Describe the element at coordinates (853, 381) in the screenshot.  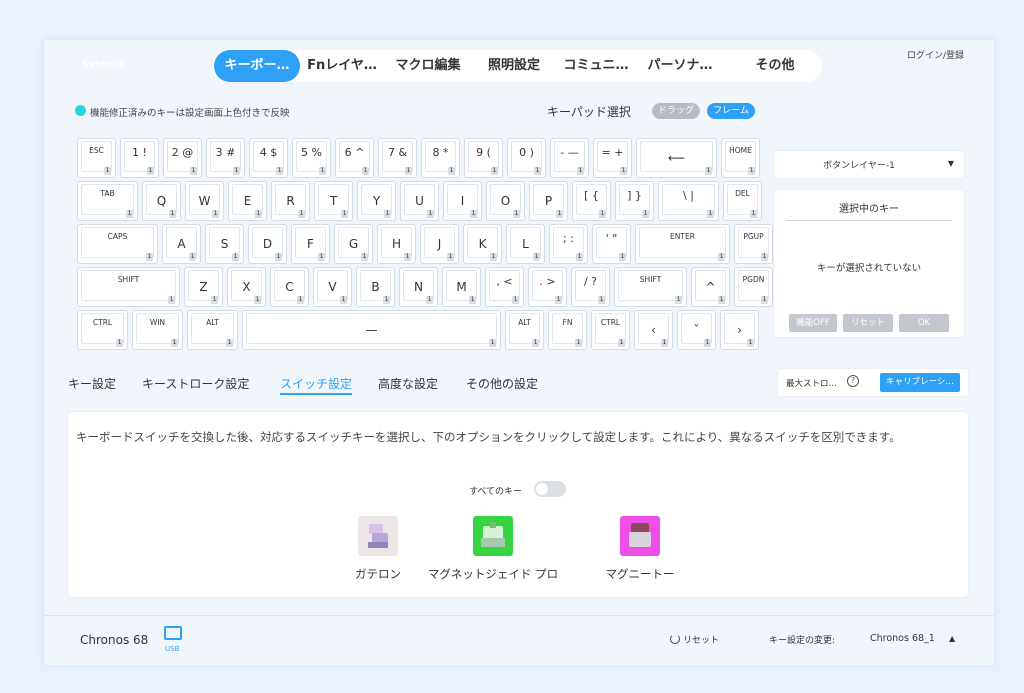
I see `help-icon: ?` at that location.